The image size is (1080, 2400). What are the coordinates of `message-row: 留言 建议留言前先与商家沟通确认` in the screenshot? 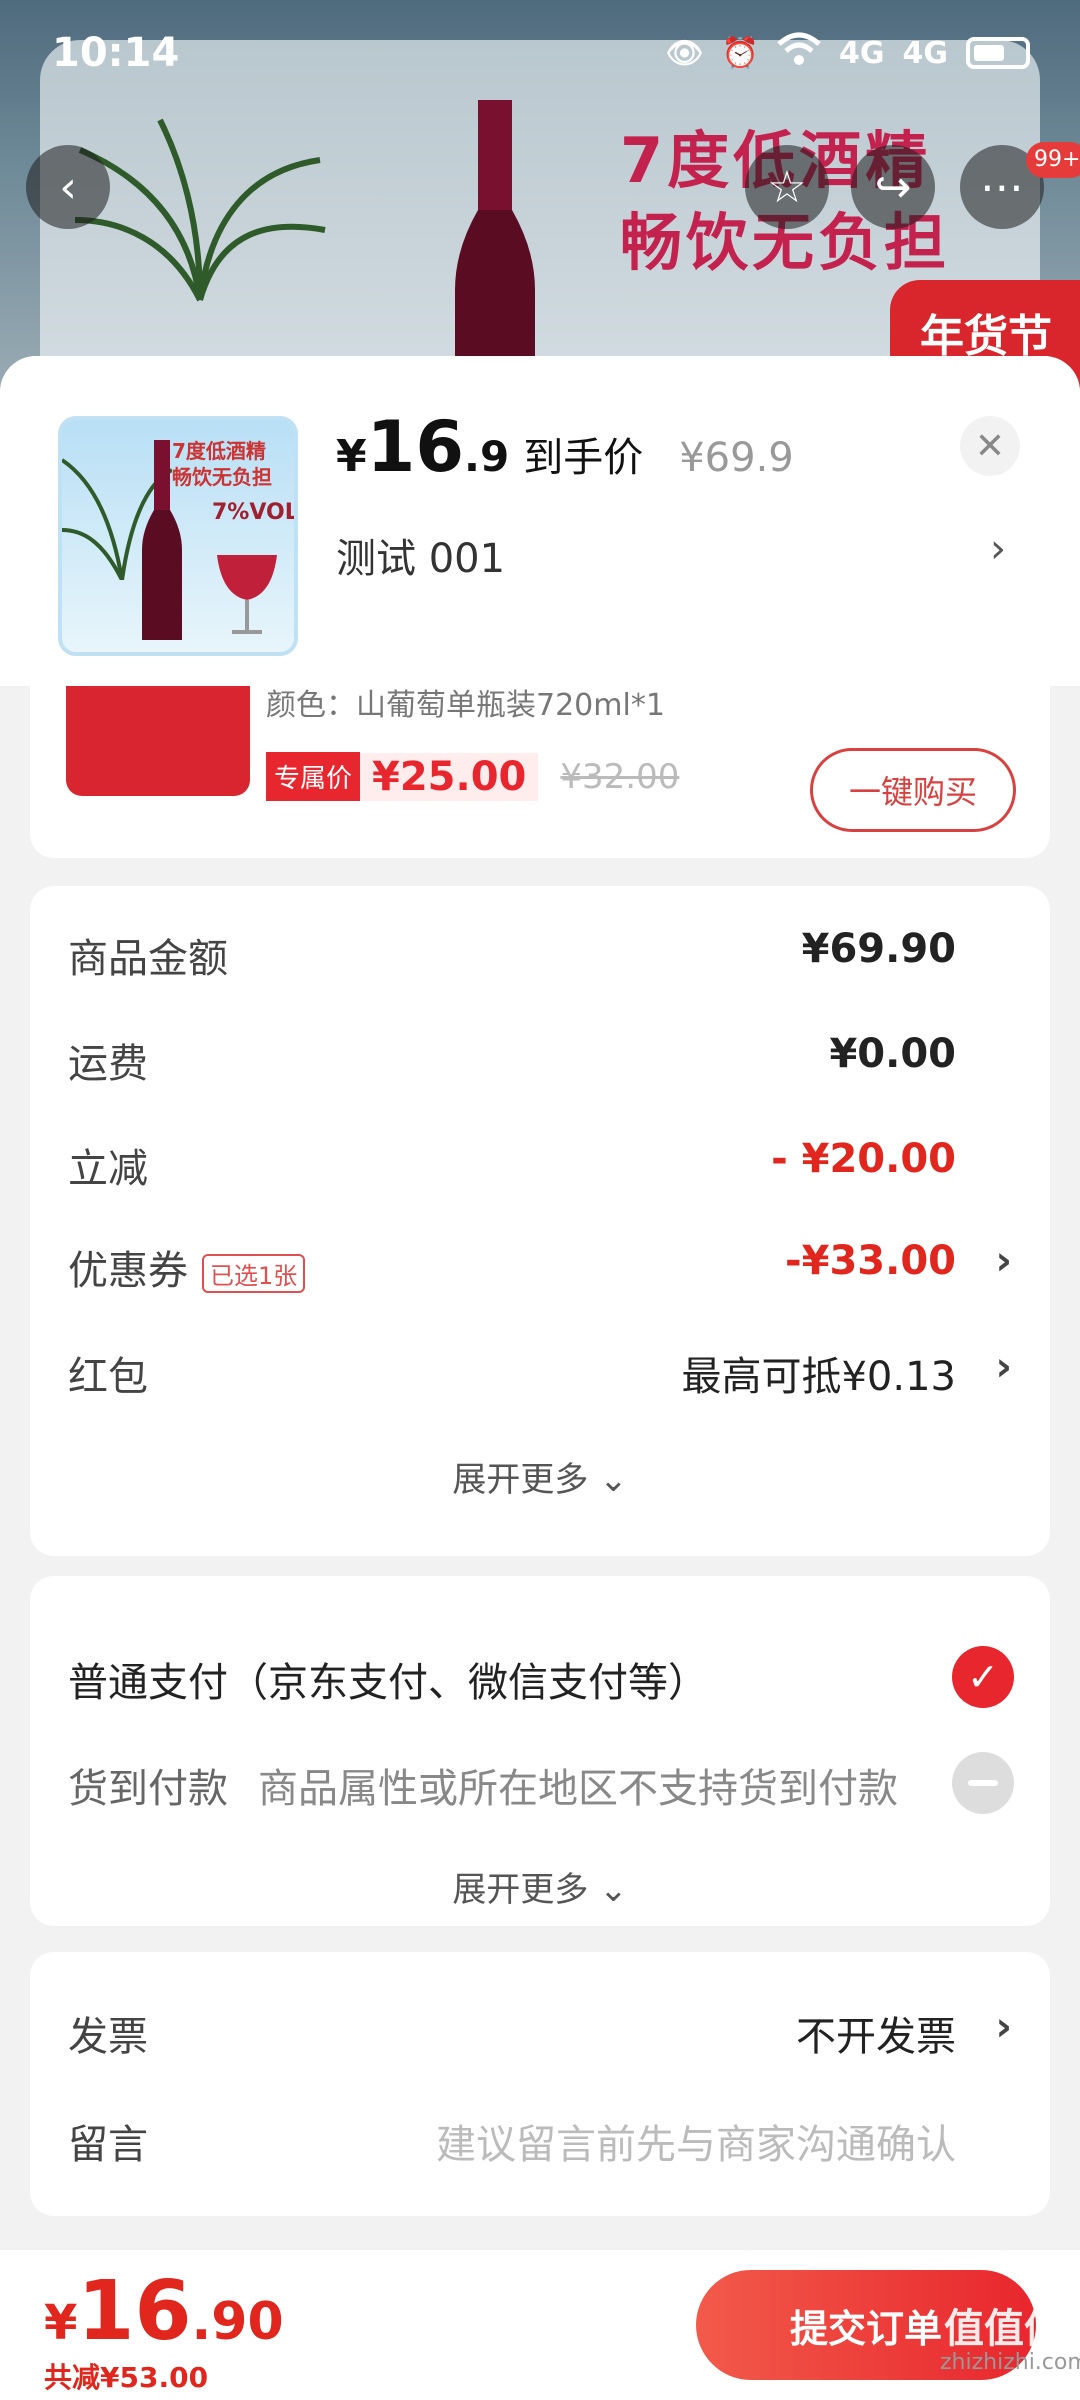 It's located at (540, 2141).